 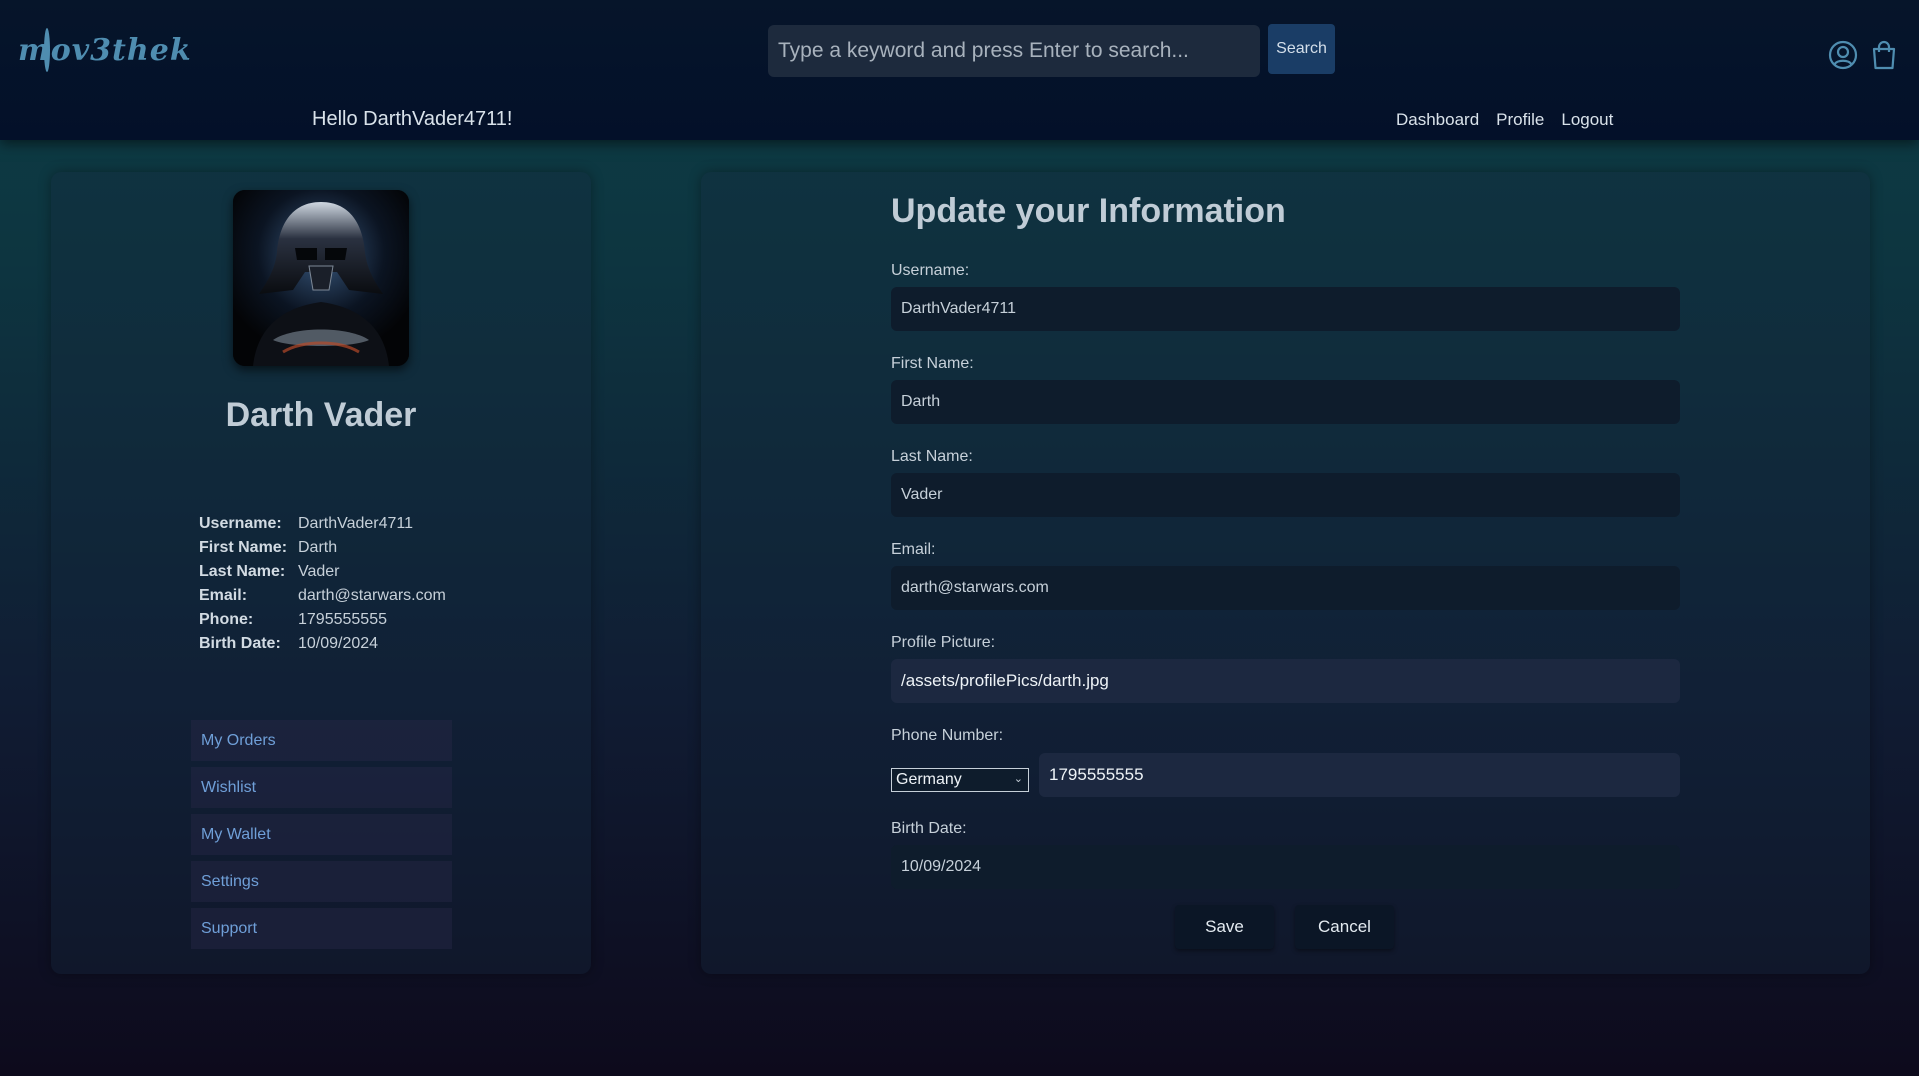 I want to click on shopping-bag-icon, so click(x=1884, y=55).